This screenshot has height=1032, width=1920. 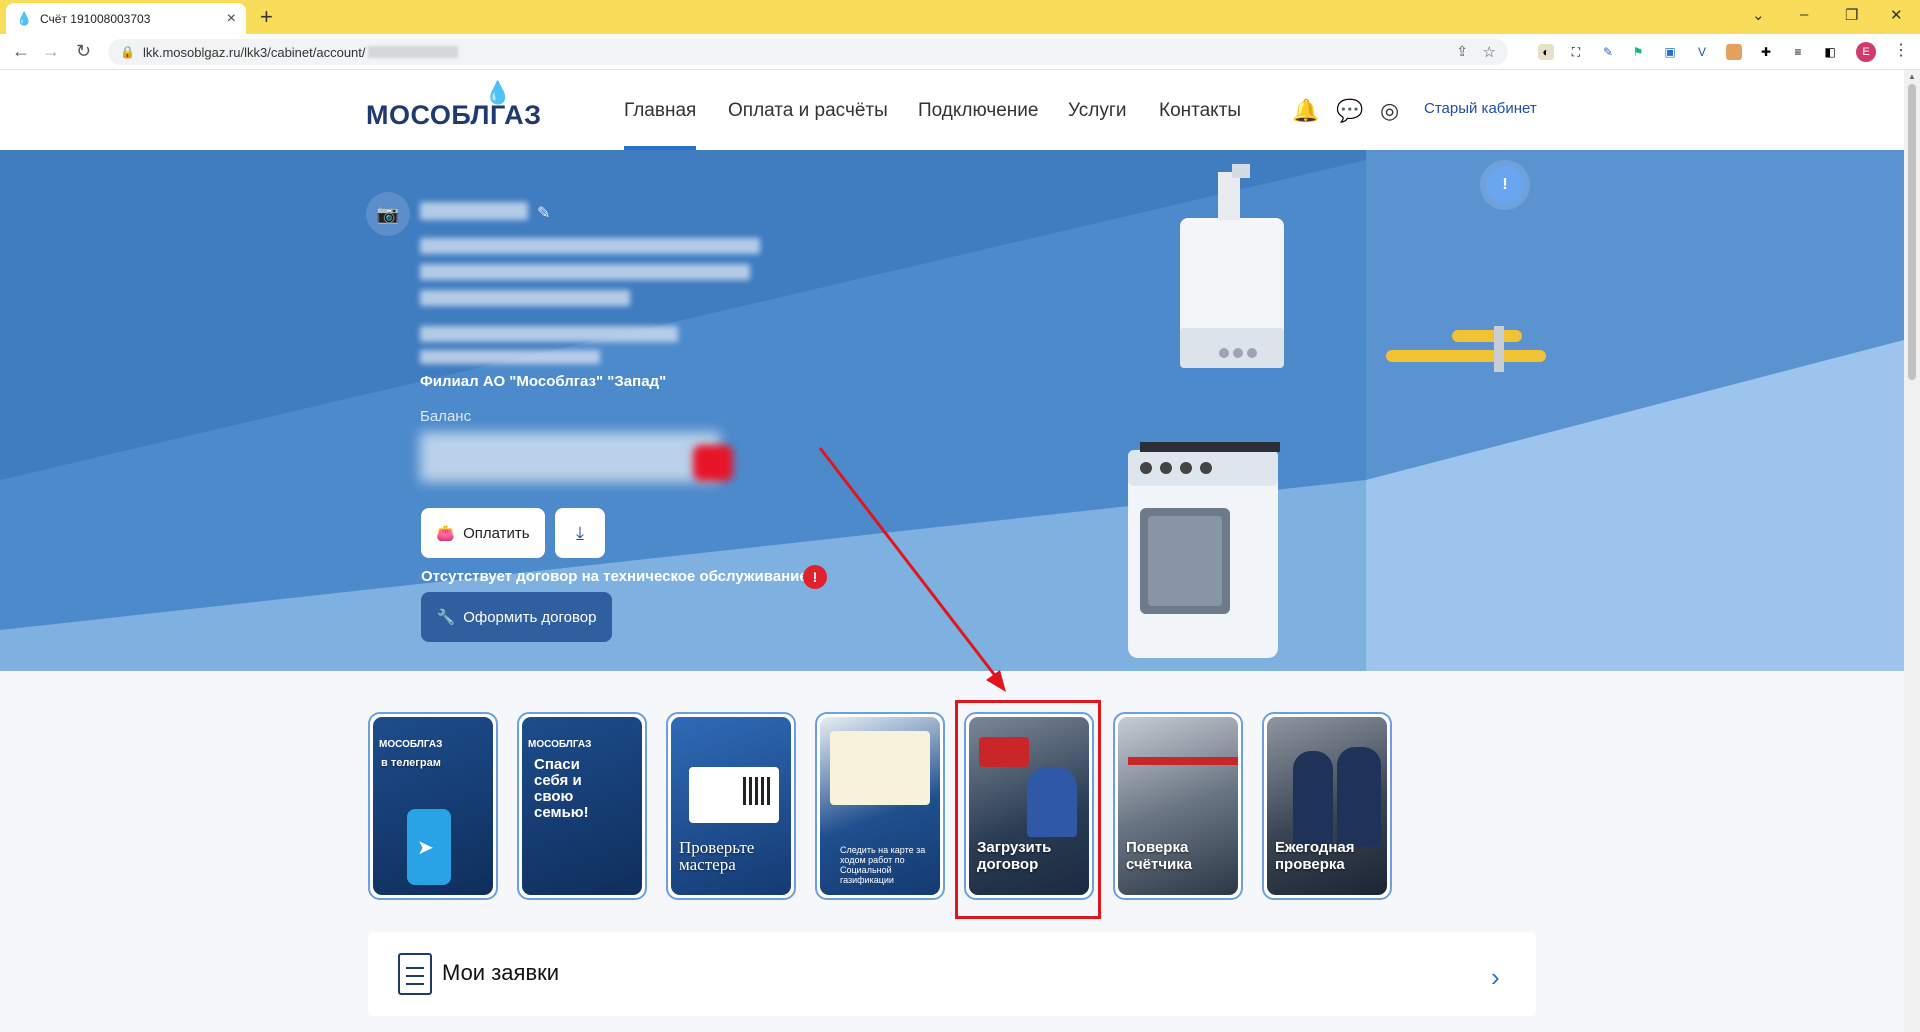 What do you see at coordinates (1159, 856) in the screenshot?
I see `card-meter-check-caption: Поверка счётчика` at bounding box center [1159, 856].